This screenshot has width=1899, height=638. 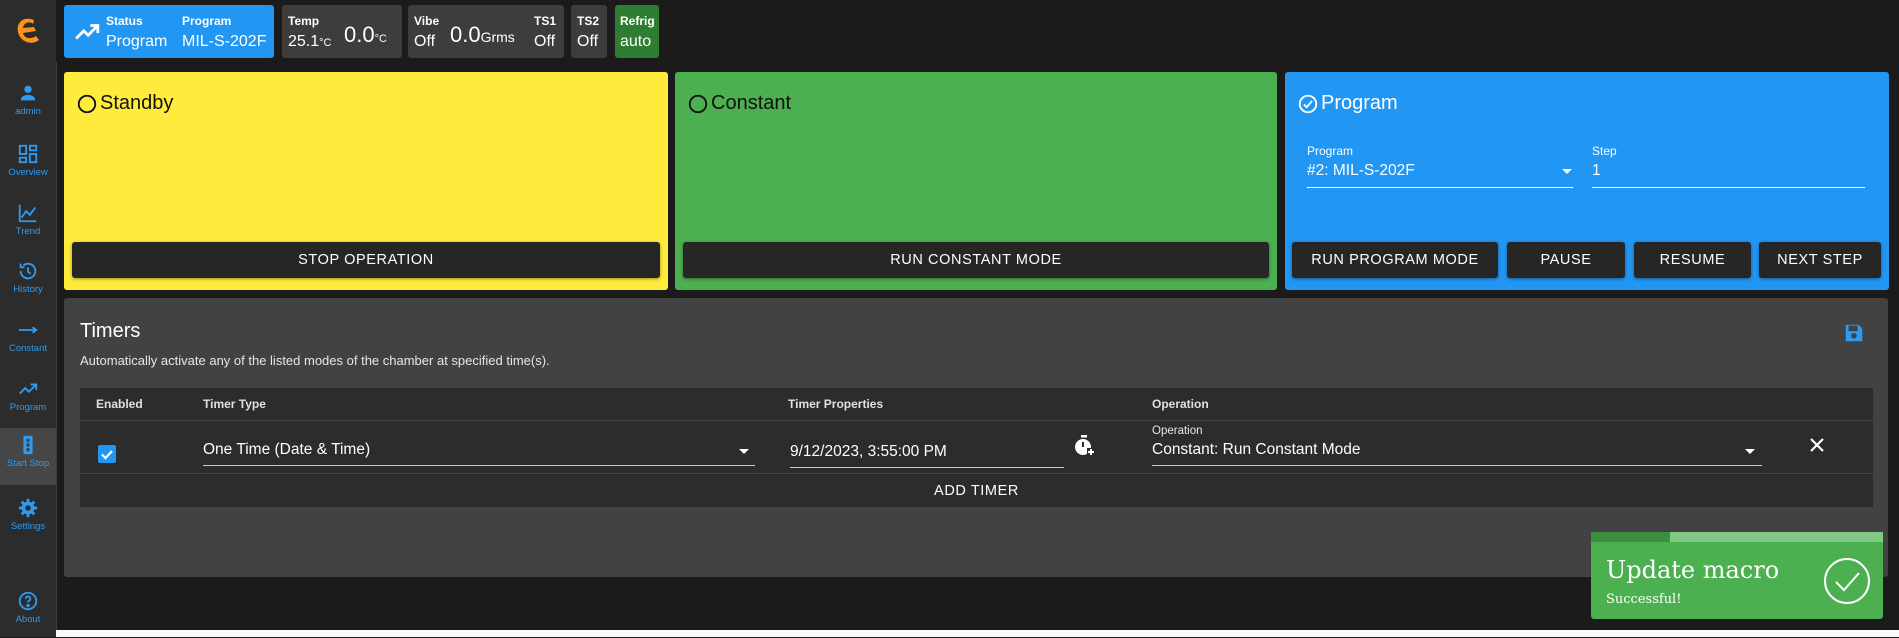 What do you see at coordinates (119, 404) in the screenshot?
I see `column-header-enabled: Enabled` at bounding box center [119, 404].